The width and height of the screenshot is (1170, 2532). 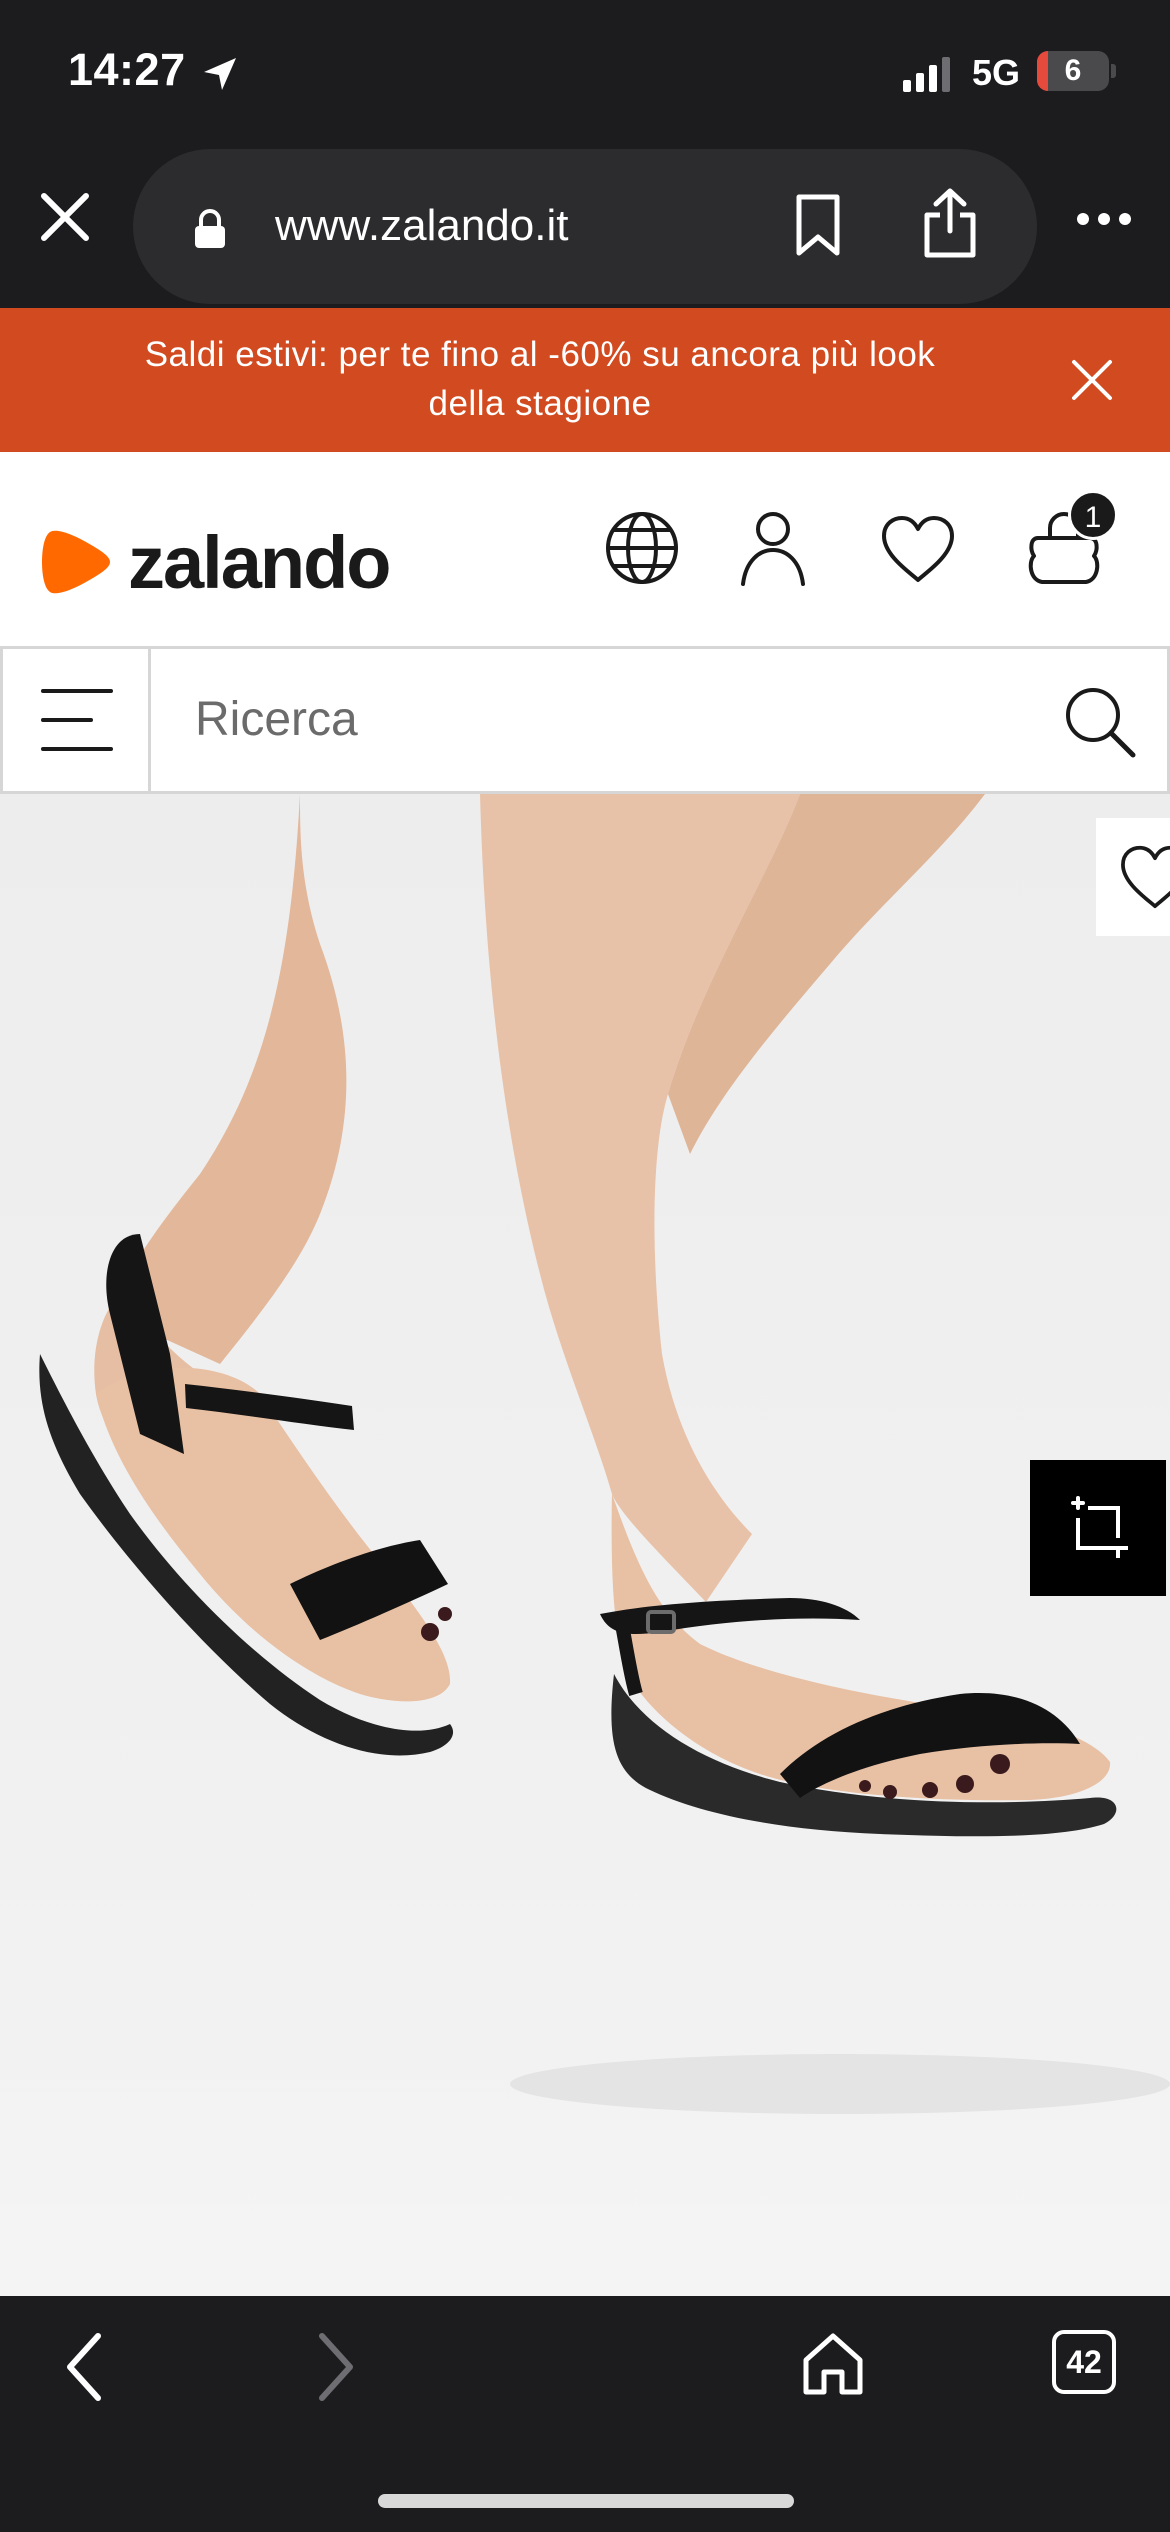 I want to click on user-icon, so click(x=773, y=548).